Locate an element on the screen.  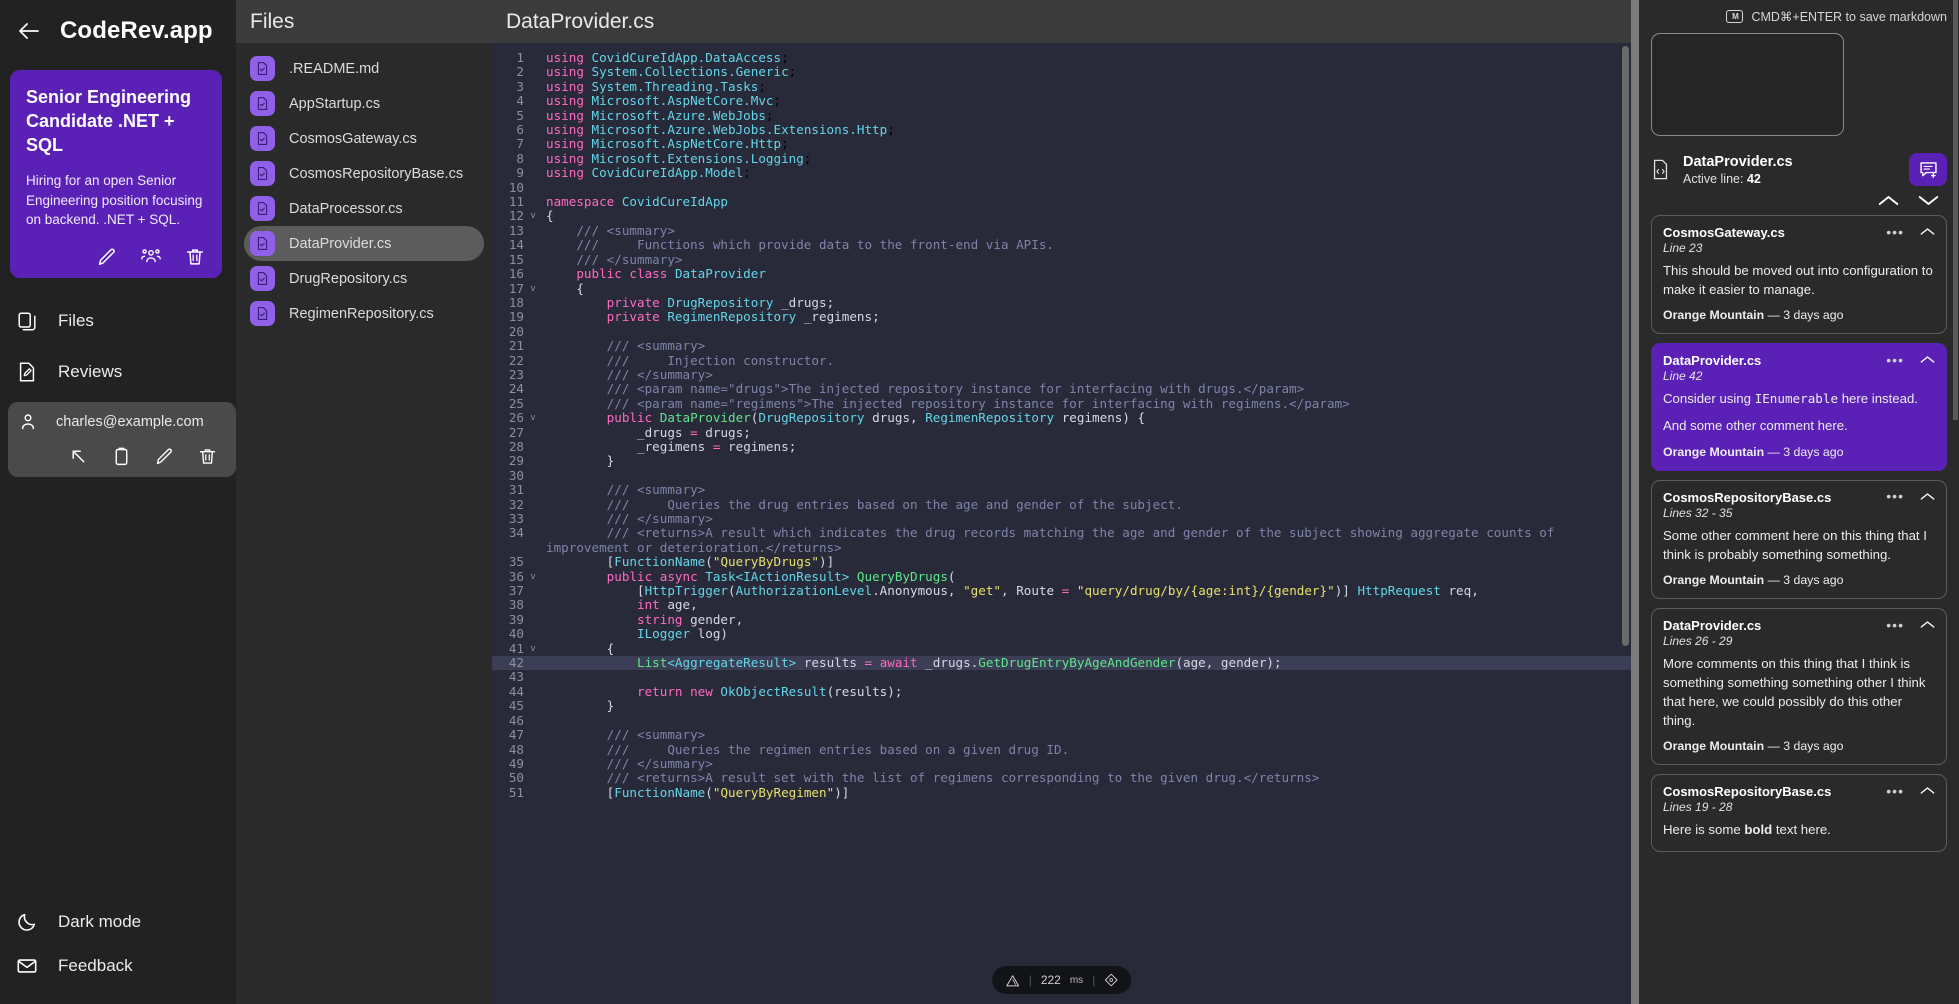
code-line: 3 using System.Threading.Tasks; is located at coordinates (1061, 86).